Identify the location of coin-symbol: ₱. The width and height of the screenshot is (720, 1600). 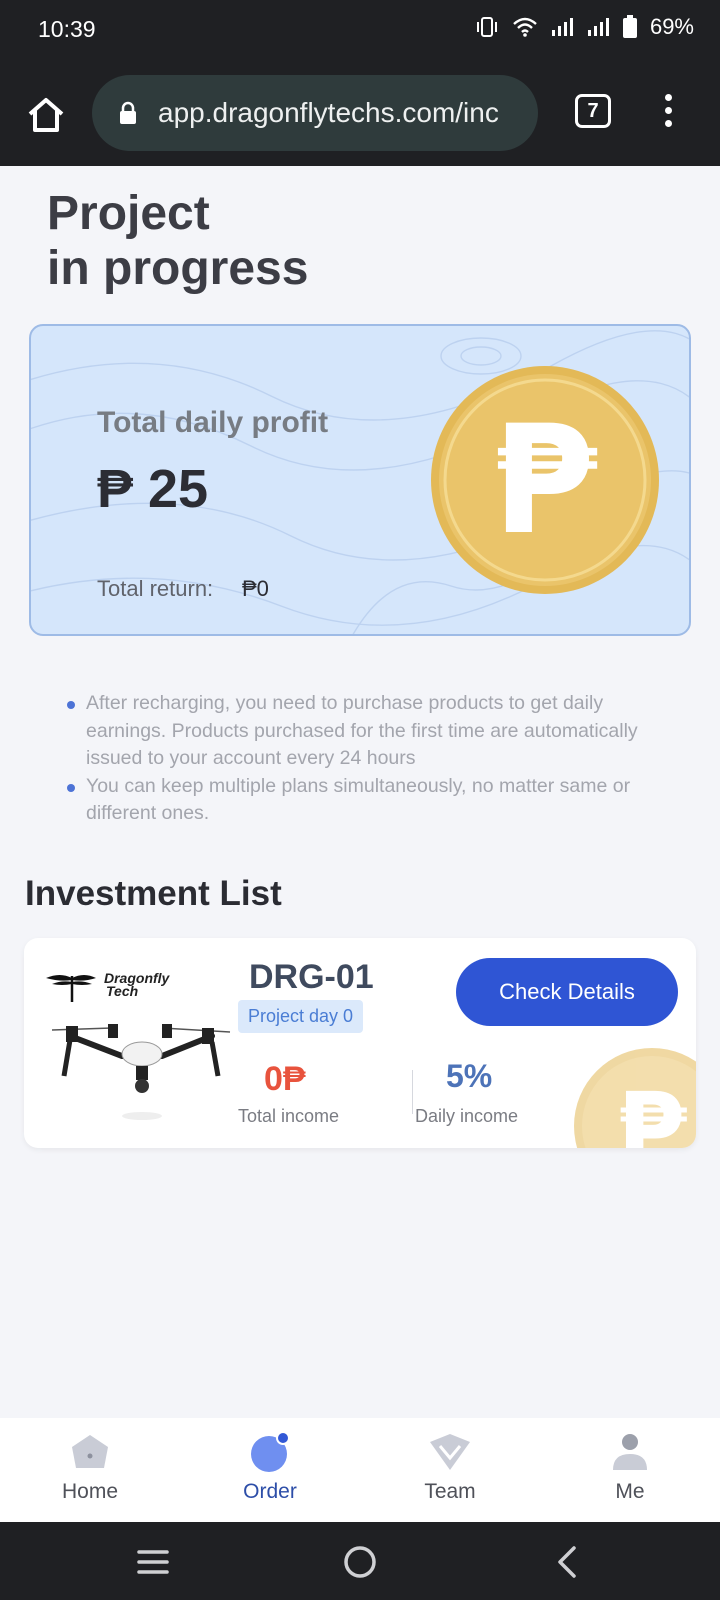
(545, 481).